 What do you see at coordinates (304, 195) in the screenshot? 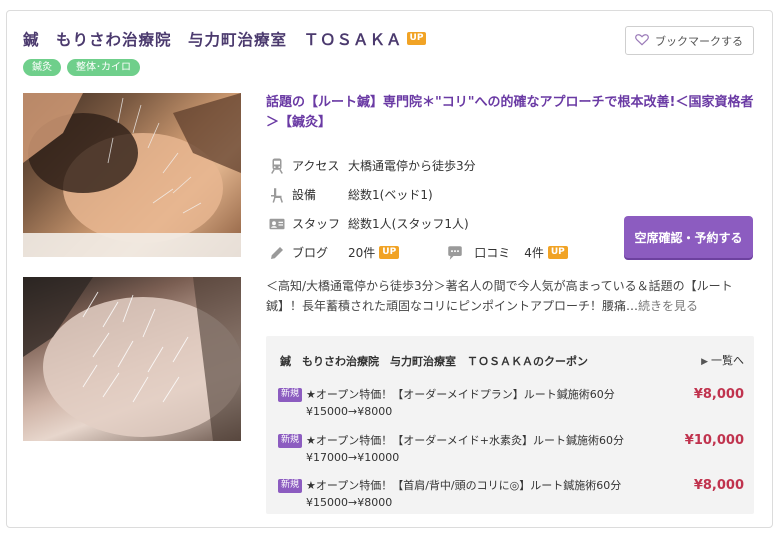
I see `equipment-label: 設備` at bounding box center [304, 195].